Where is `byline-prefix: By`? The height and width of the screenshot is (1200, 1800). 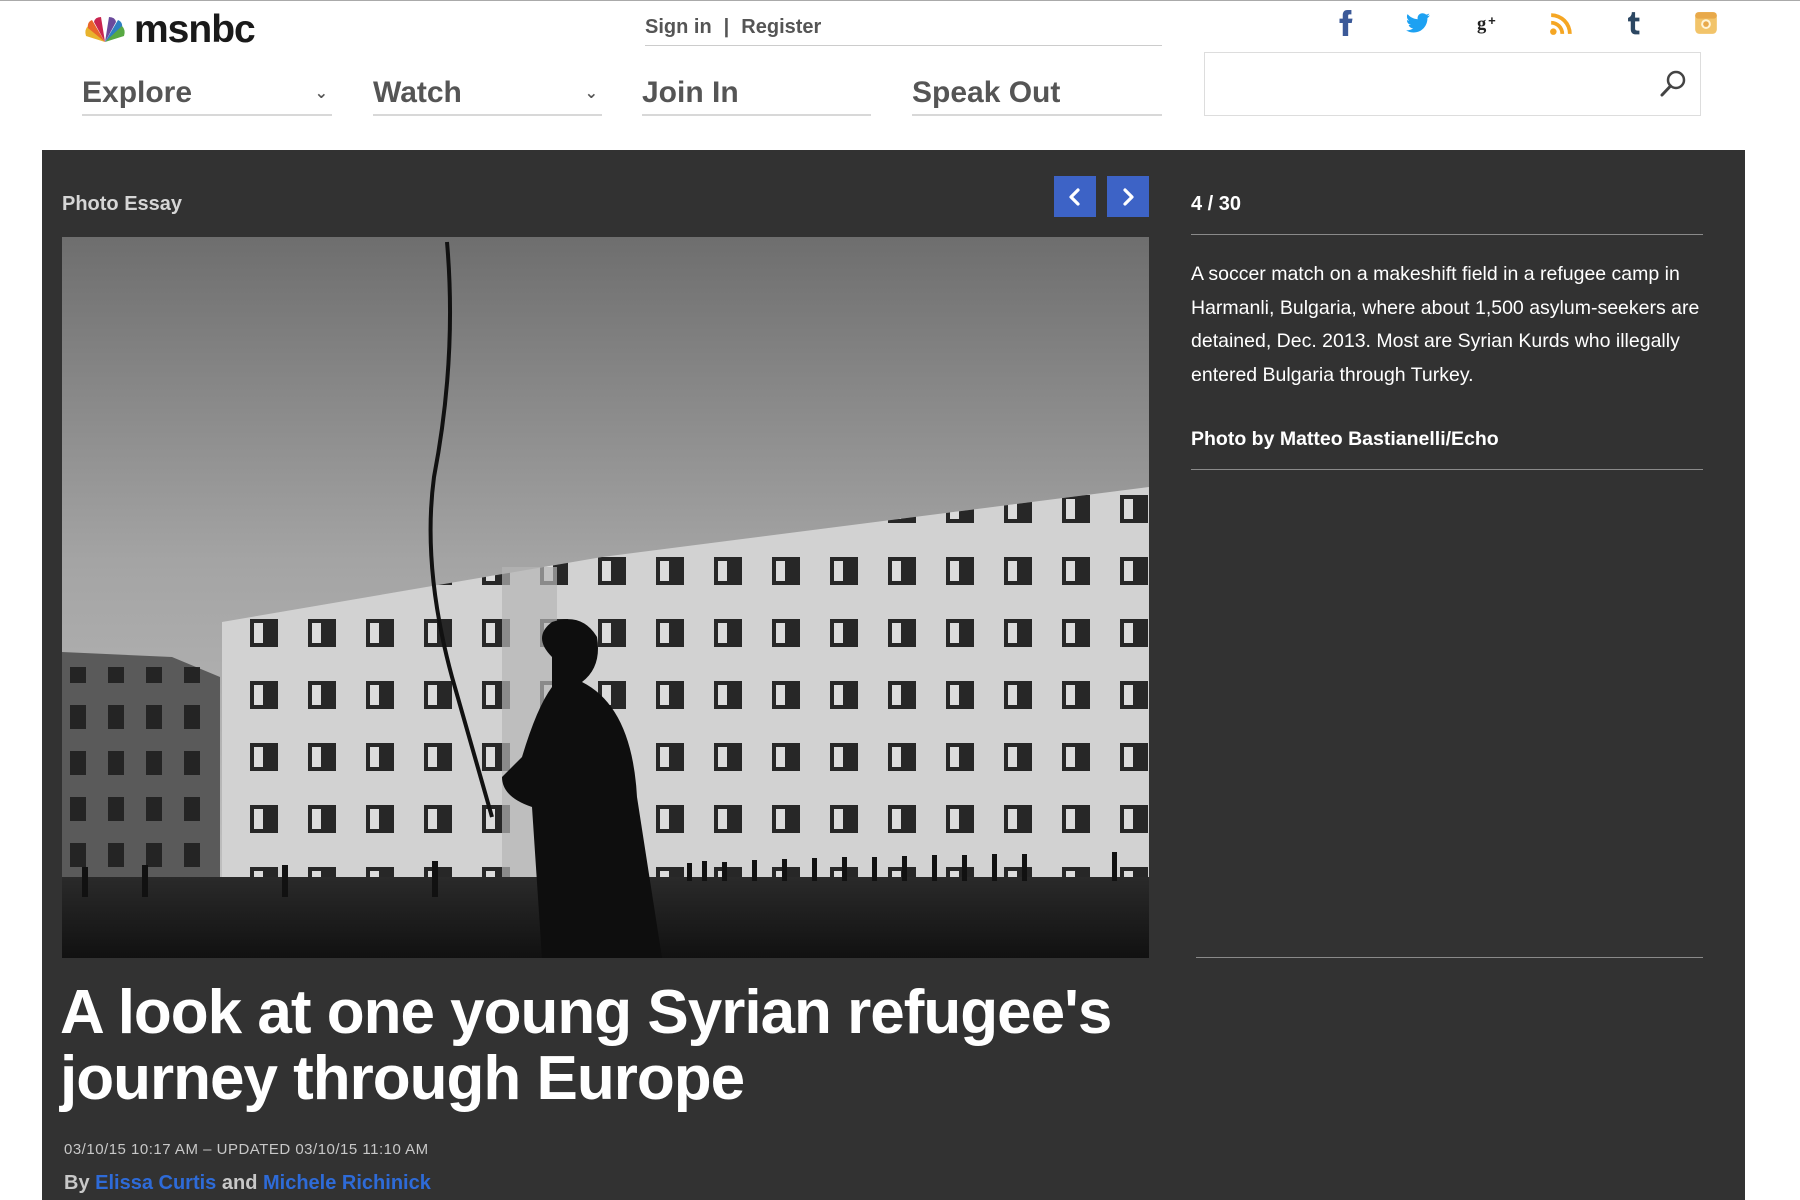 byline-prefix: By is located at coordinates (77, 1183).